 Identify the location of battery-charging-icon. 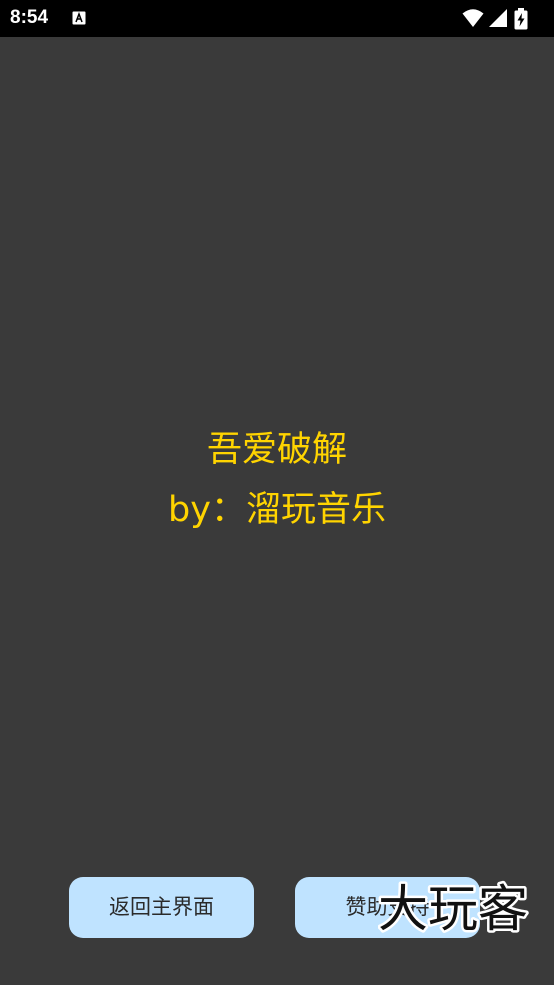
(521, 19).